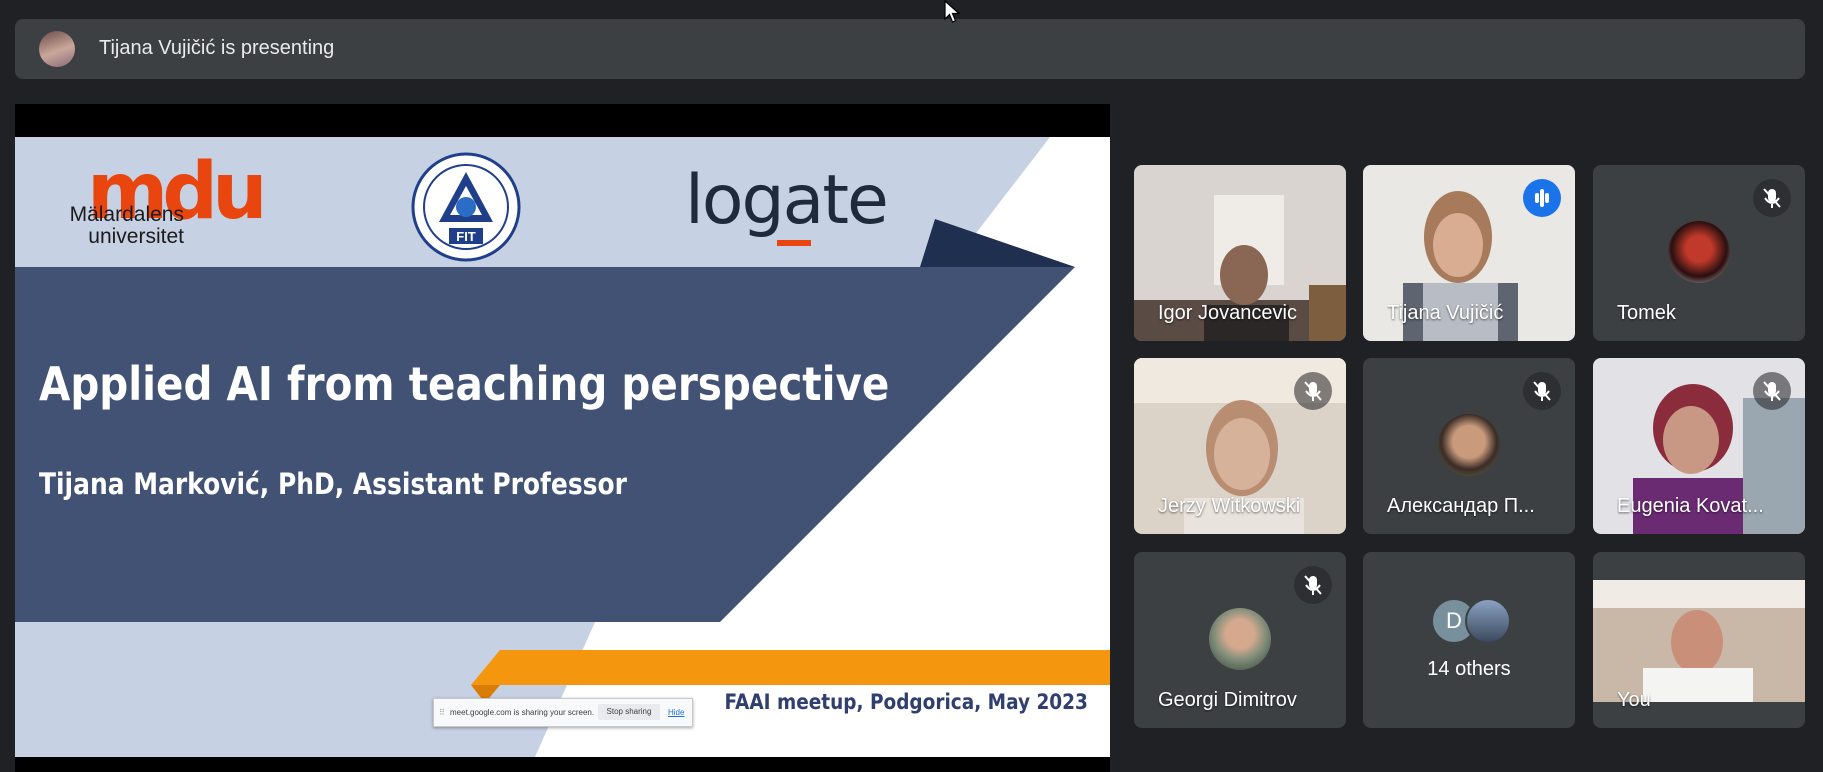 Image resolution: width=1823 pixels, height=772 pixels. Describe the element at coordinates (1227, 700) in the screenshot. I see `participant-name: Georgi Dimitrov` at that location.